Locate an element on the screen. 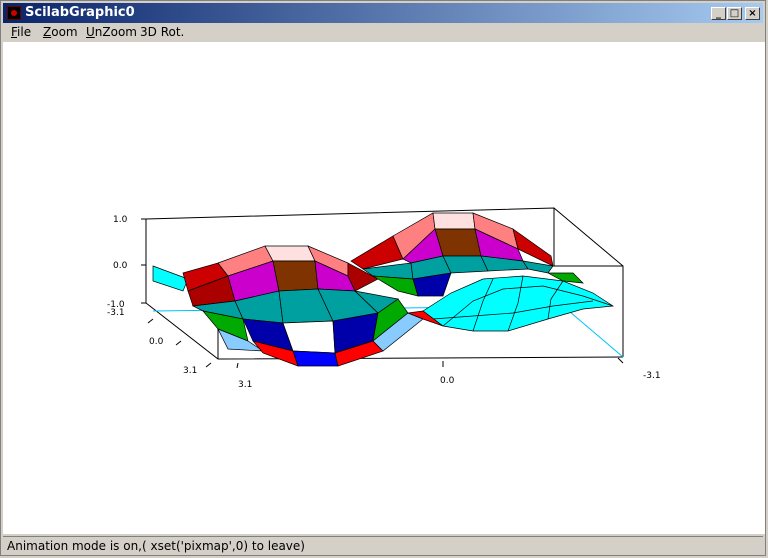 This screenshot has width=768, height=558. x-tick-label: -3.1 is located at coordinates (652, 376).